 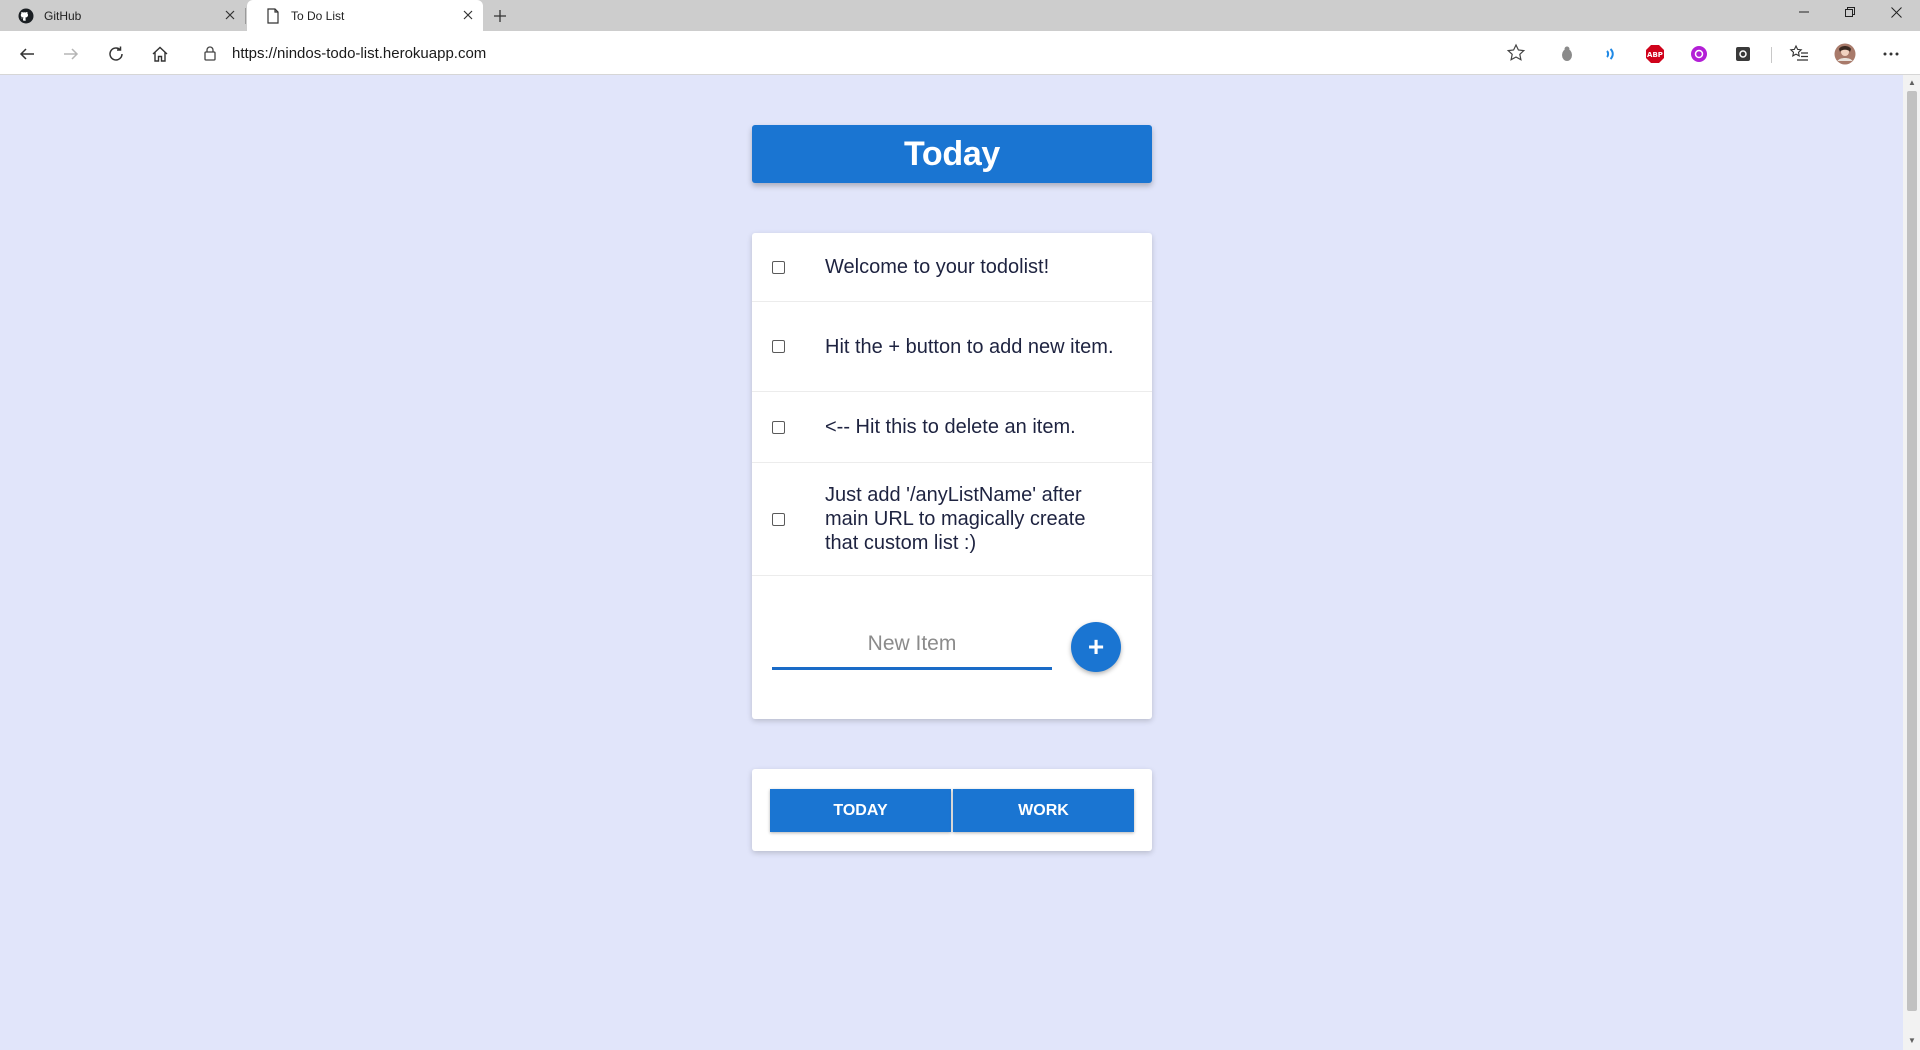 What do you see at coordinates (273, 15) in the screenshot?
I see `page-icon` at bounding box center [273, 15].